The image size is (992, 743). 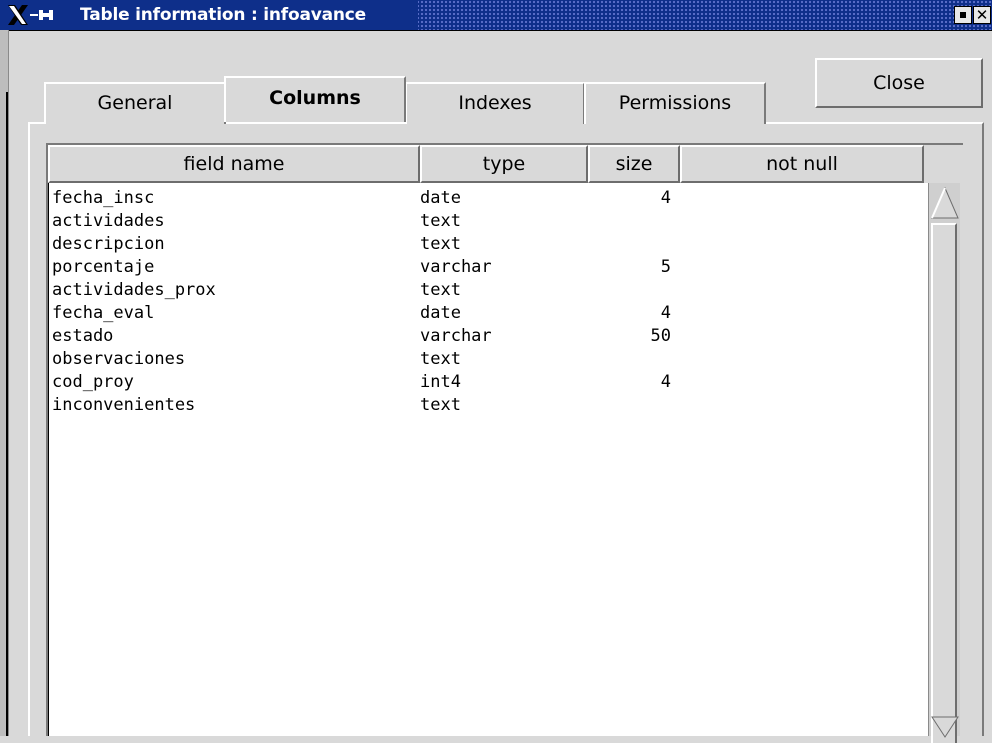 What do you see at coordinates (315, 99) in the screenshot?
I see `tab-columns: Columns` at bounding box center [315, 99].